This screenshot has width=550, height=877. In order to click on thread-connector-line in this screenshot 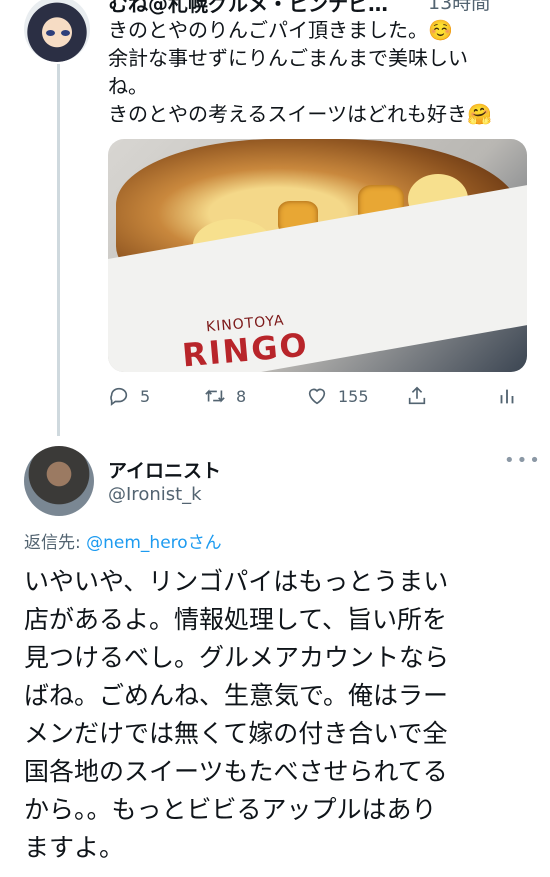, I will do `click(58, 250)`.